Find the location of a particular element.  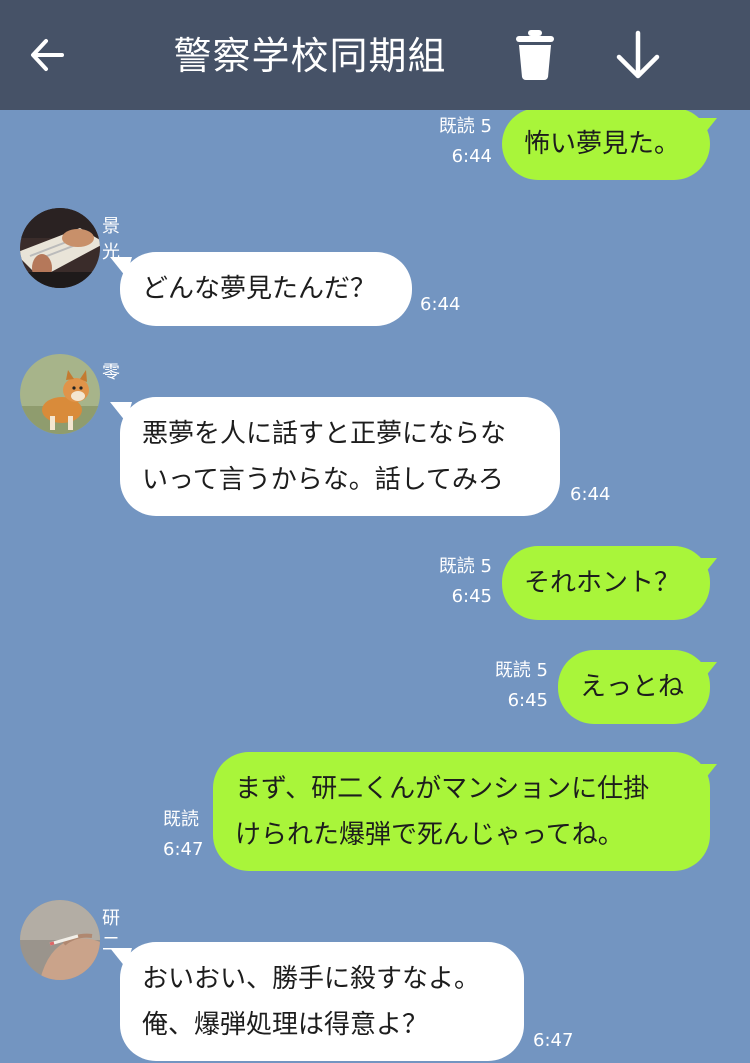

message-bubble: えっとね is located at coordinates (634, 687).